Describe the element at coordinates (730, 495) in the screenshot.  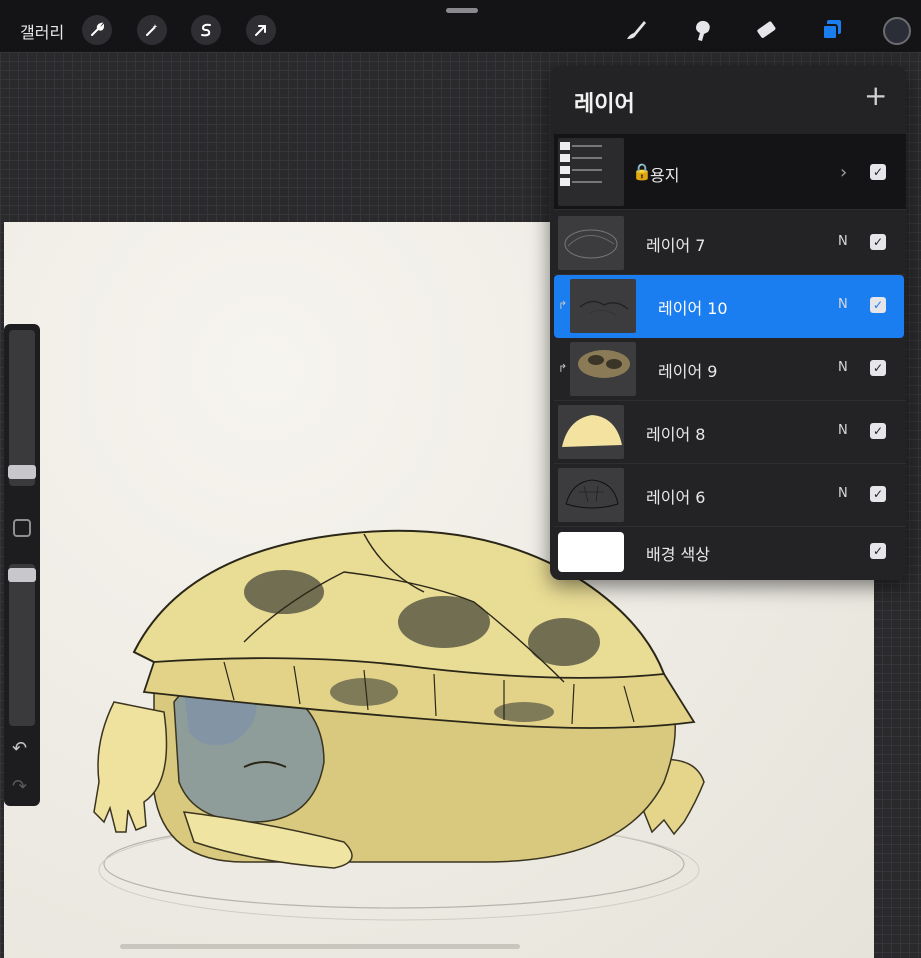
I see `layer-row: 레이어 6 N ✓` at that location.